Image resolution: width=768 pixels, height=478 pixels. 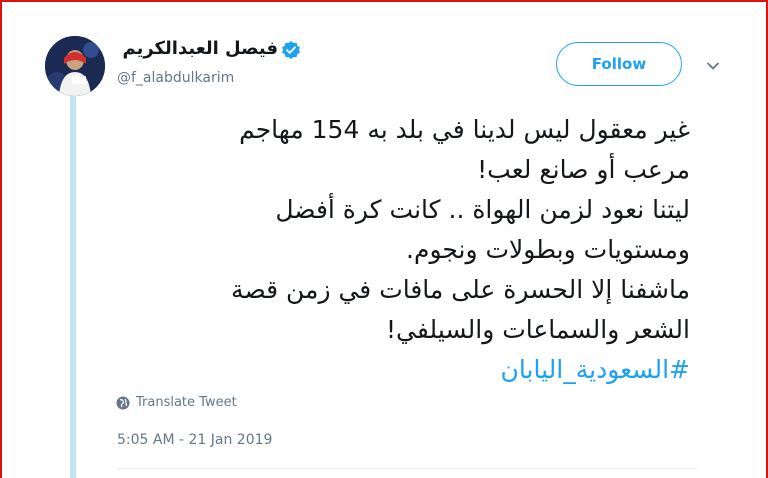 I want to click on hashtag-link: #السعودية_اليابان, so click(x=400, y=370).